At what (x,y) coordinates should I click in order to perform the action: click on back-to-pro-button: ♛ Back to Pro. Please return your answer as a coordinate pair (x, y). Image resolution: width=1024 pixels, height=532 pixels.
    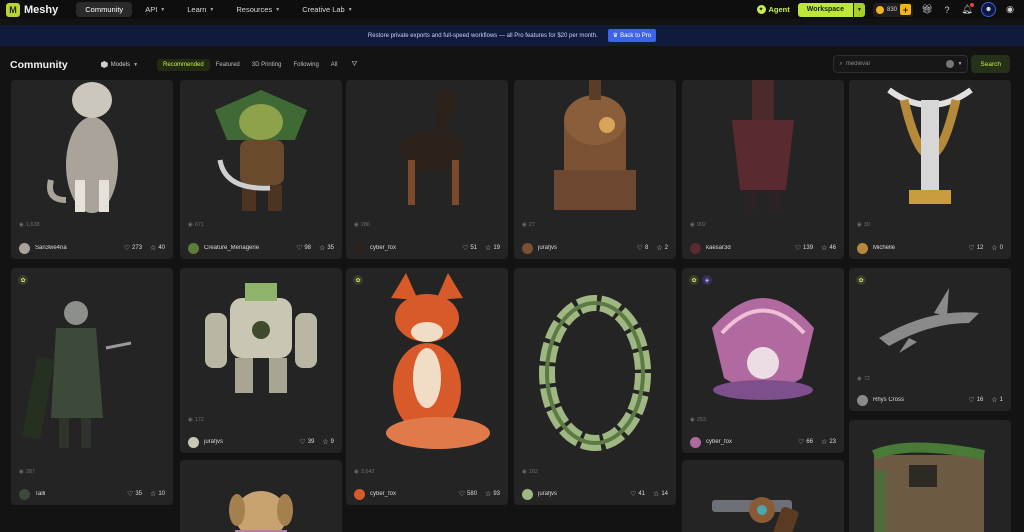
    Looking at the image, I should click on (632, 35).